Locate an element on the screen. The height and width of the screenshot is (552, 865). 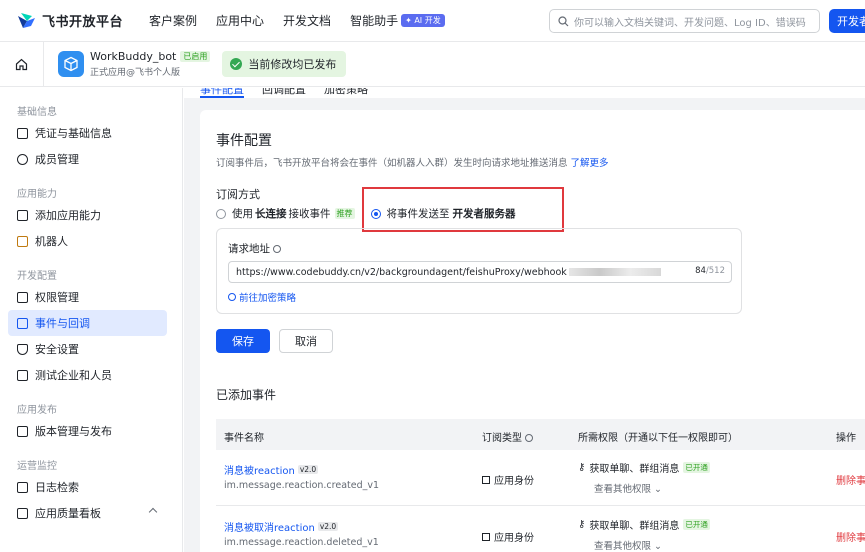
shield-icon is located at coordinates (22, 349).